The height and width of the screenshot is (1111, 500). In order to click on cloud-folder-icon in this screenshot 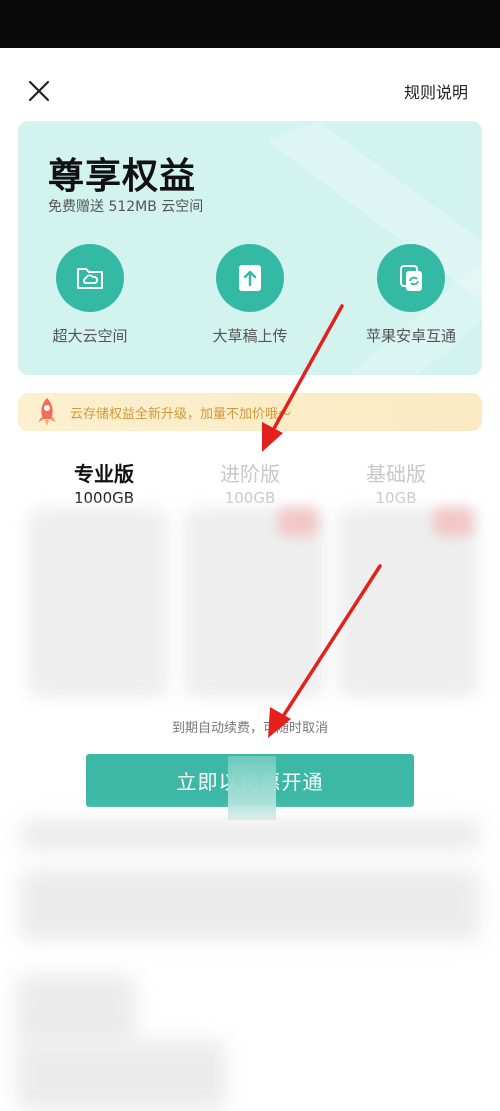, I will do `click(90, 278)`.